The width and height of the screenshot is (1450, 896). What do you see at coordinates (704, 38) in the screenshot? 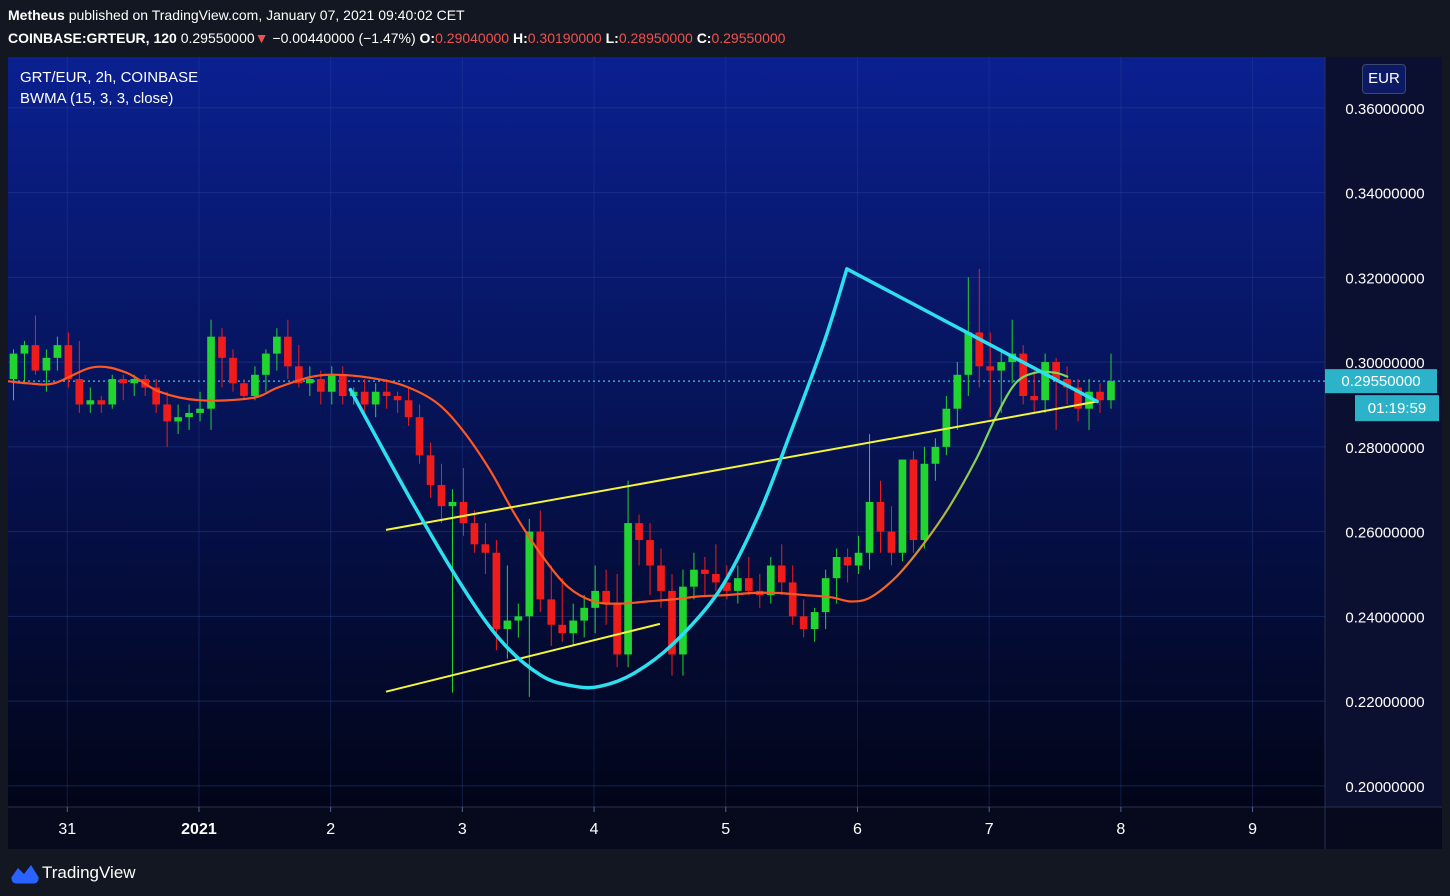
I see `close-label: C:` at bounding box center [704, 38].